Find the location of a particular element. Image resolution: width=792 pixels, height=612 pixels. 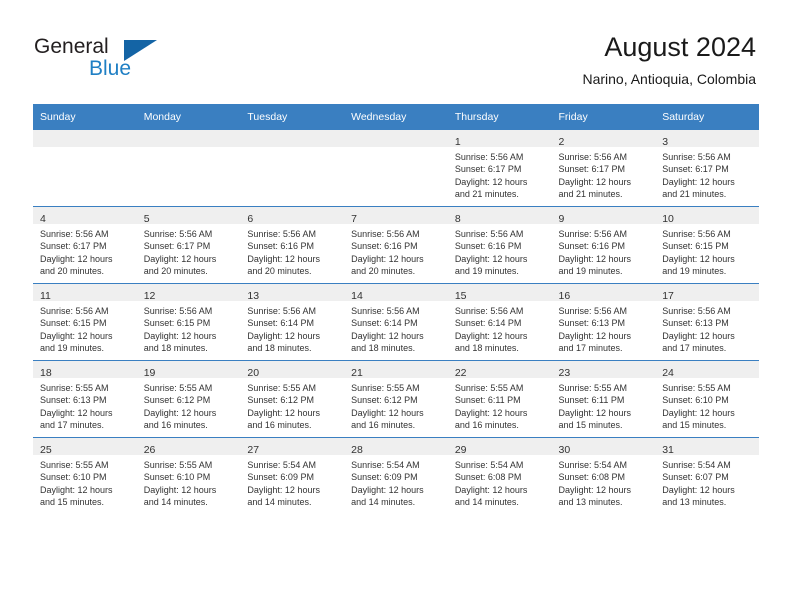

day-info-daylight-line2: and 20 minutes. is located at coordinates (279, 270).